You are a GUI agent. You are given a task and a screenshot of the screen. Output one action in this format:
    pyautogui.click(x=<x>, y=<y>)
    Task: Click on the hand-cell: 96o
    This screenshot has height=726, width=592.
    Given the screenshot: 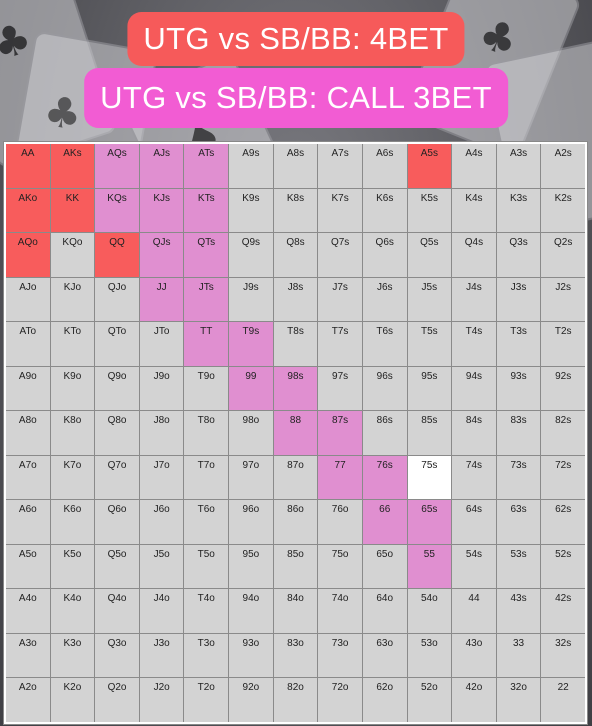 What is the action you would take?
    pyautogui.click(x=251, y=522)
    